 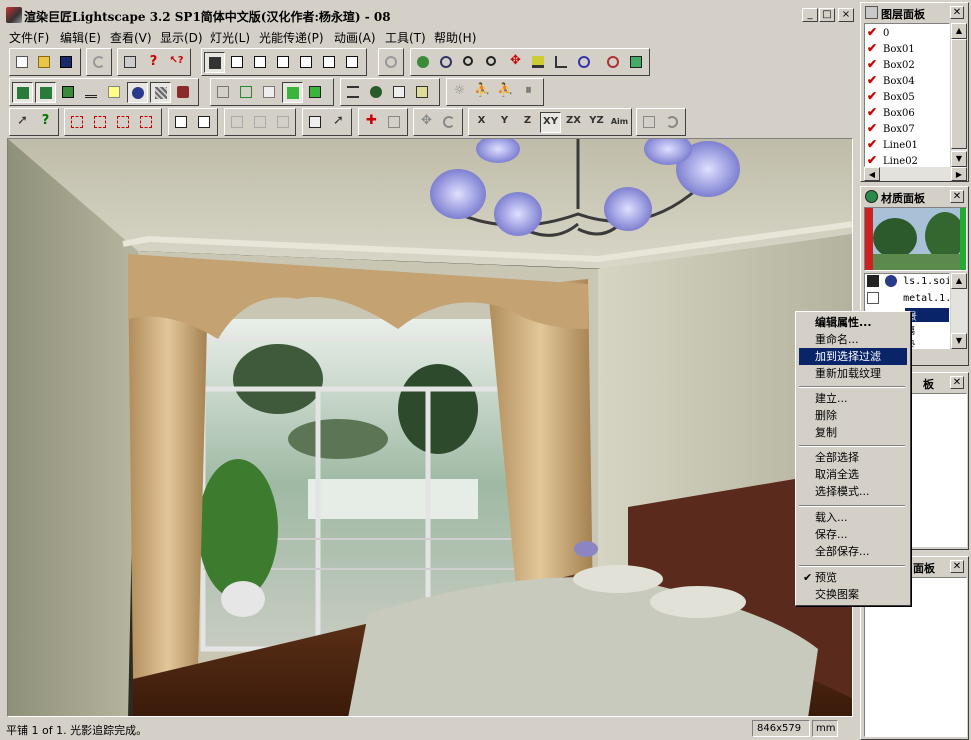 What do you see at coordinates (908, 300) in the screenshot?
I see `material-item: metal.1.` at bounding box center [908, 300].